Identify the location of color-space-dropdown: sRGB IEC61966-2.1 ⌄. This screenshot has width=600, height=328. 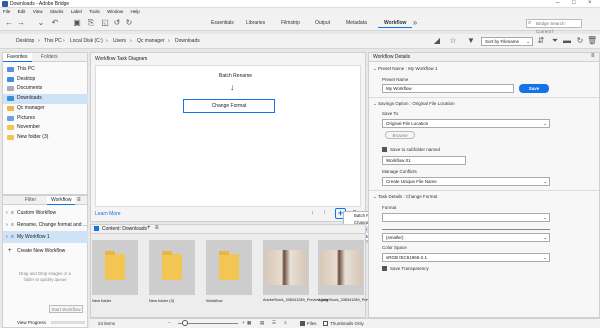
(466, 257).